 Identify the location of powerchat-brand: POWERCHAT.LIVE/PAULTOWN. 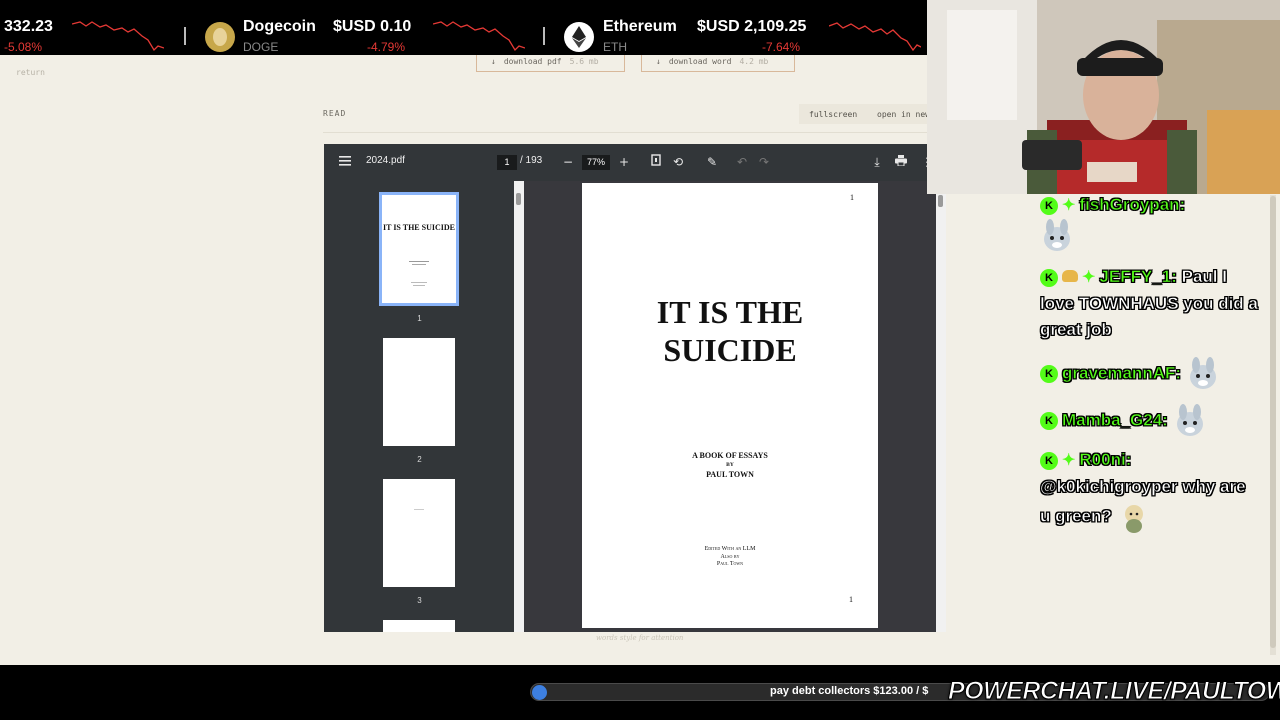
(1113, 691).